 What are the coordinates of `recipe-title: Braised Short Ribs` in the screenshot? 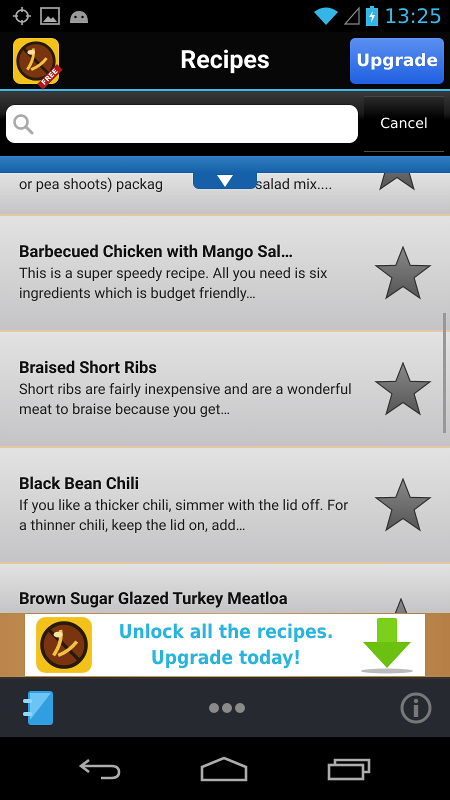 It's located at (88, 368).